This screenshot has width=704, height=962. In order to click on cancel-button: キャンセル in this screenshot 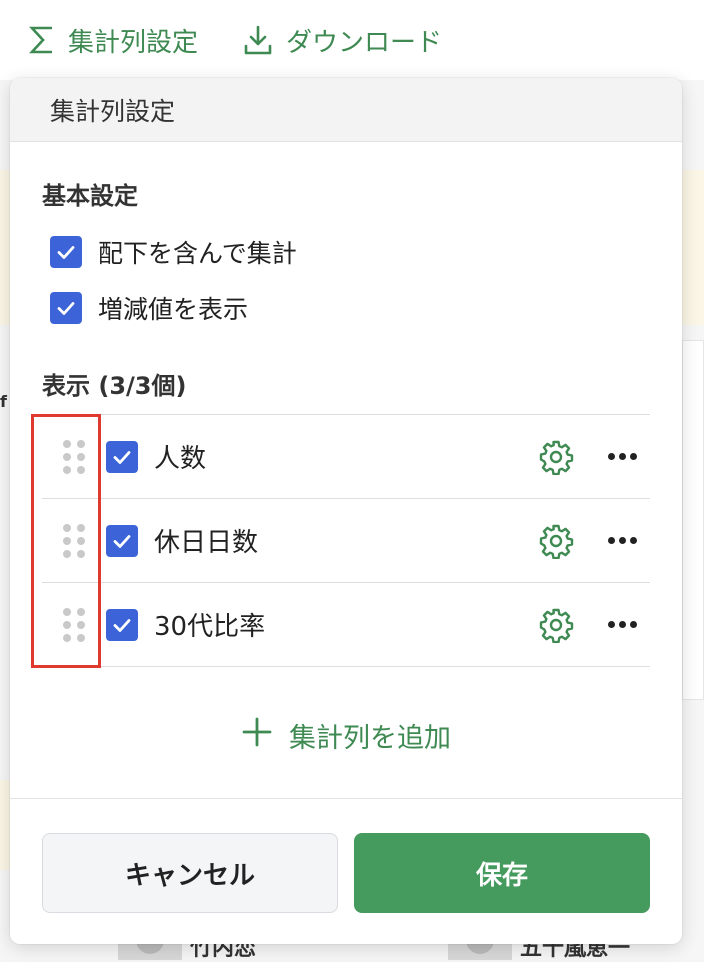, I will do `click(190, 873)`.